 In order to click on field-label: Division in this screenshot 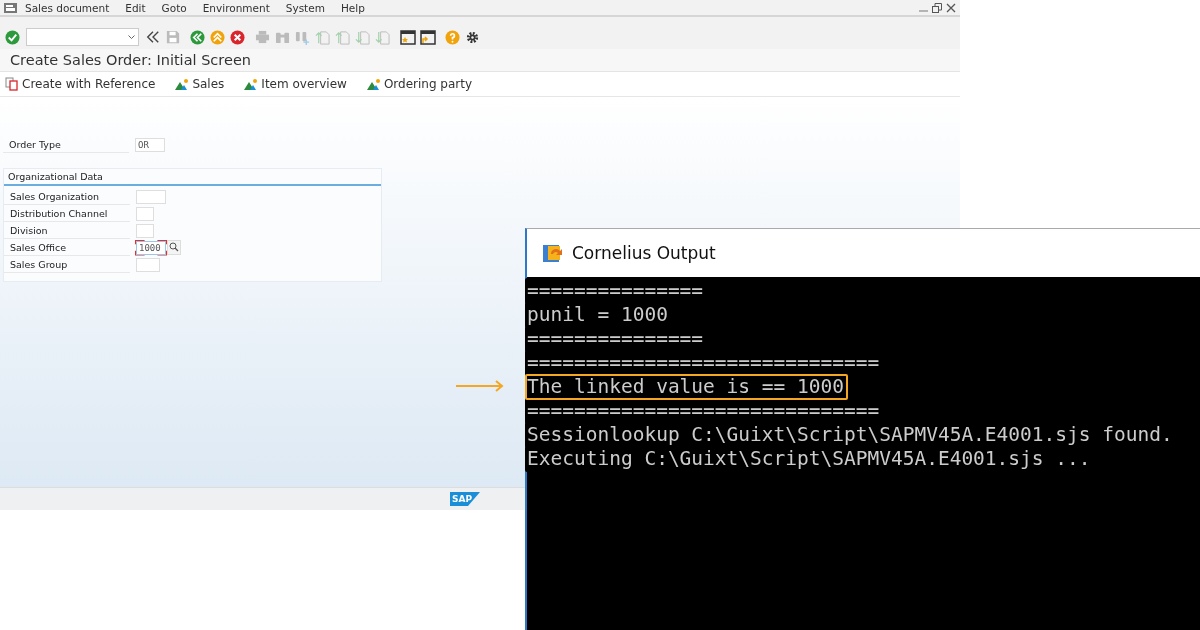, I will do `click(67, 230)`.